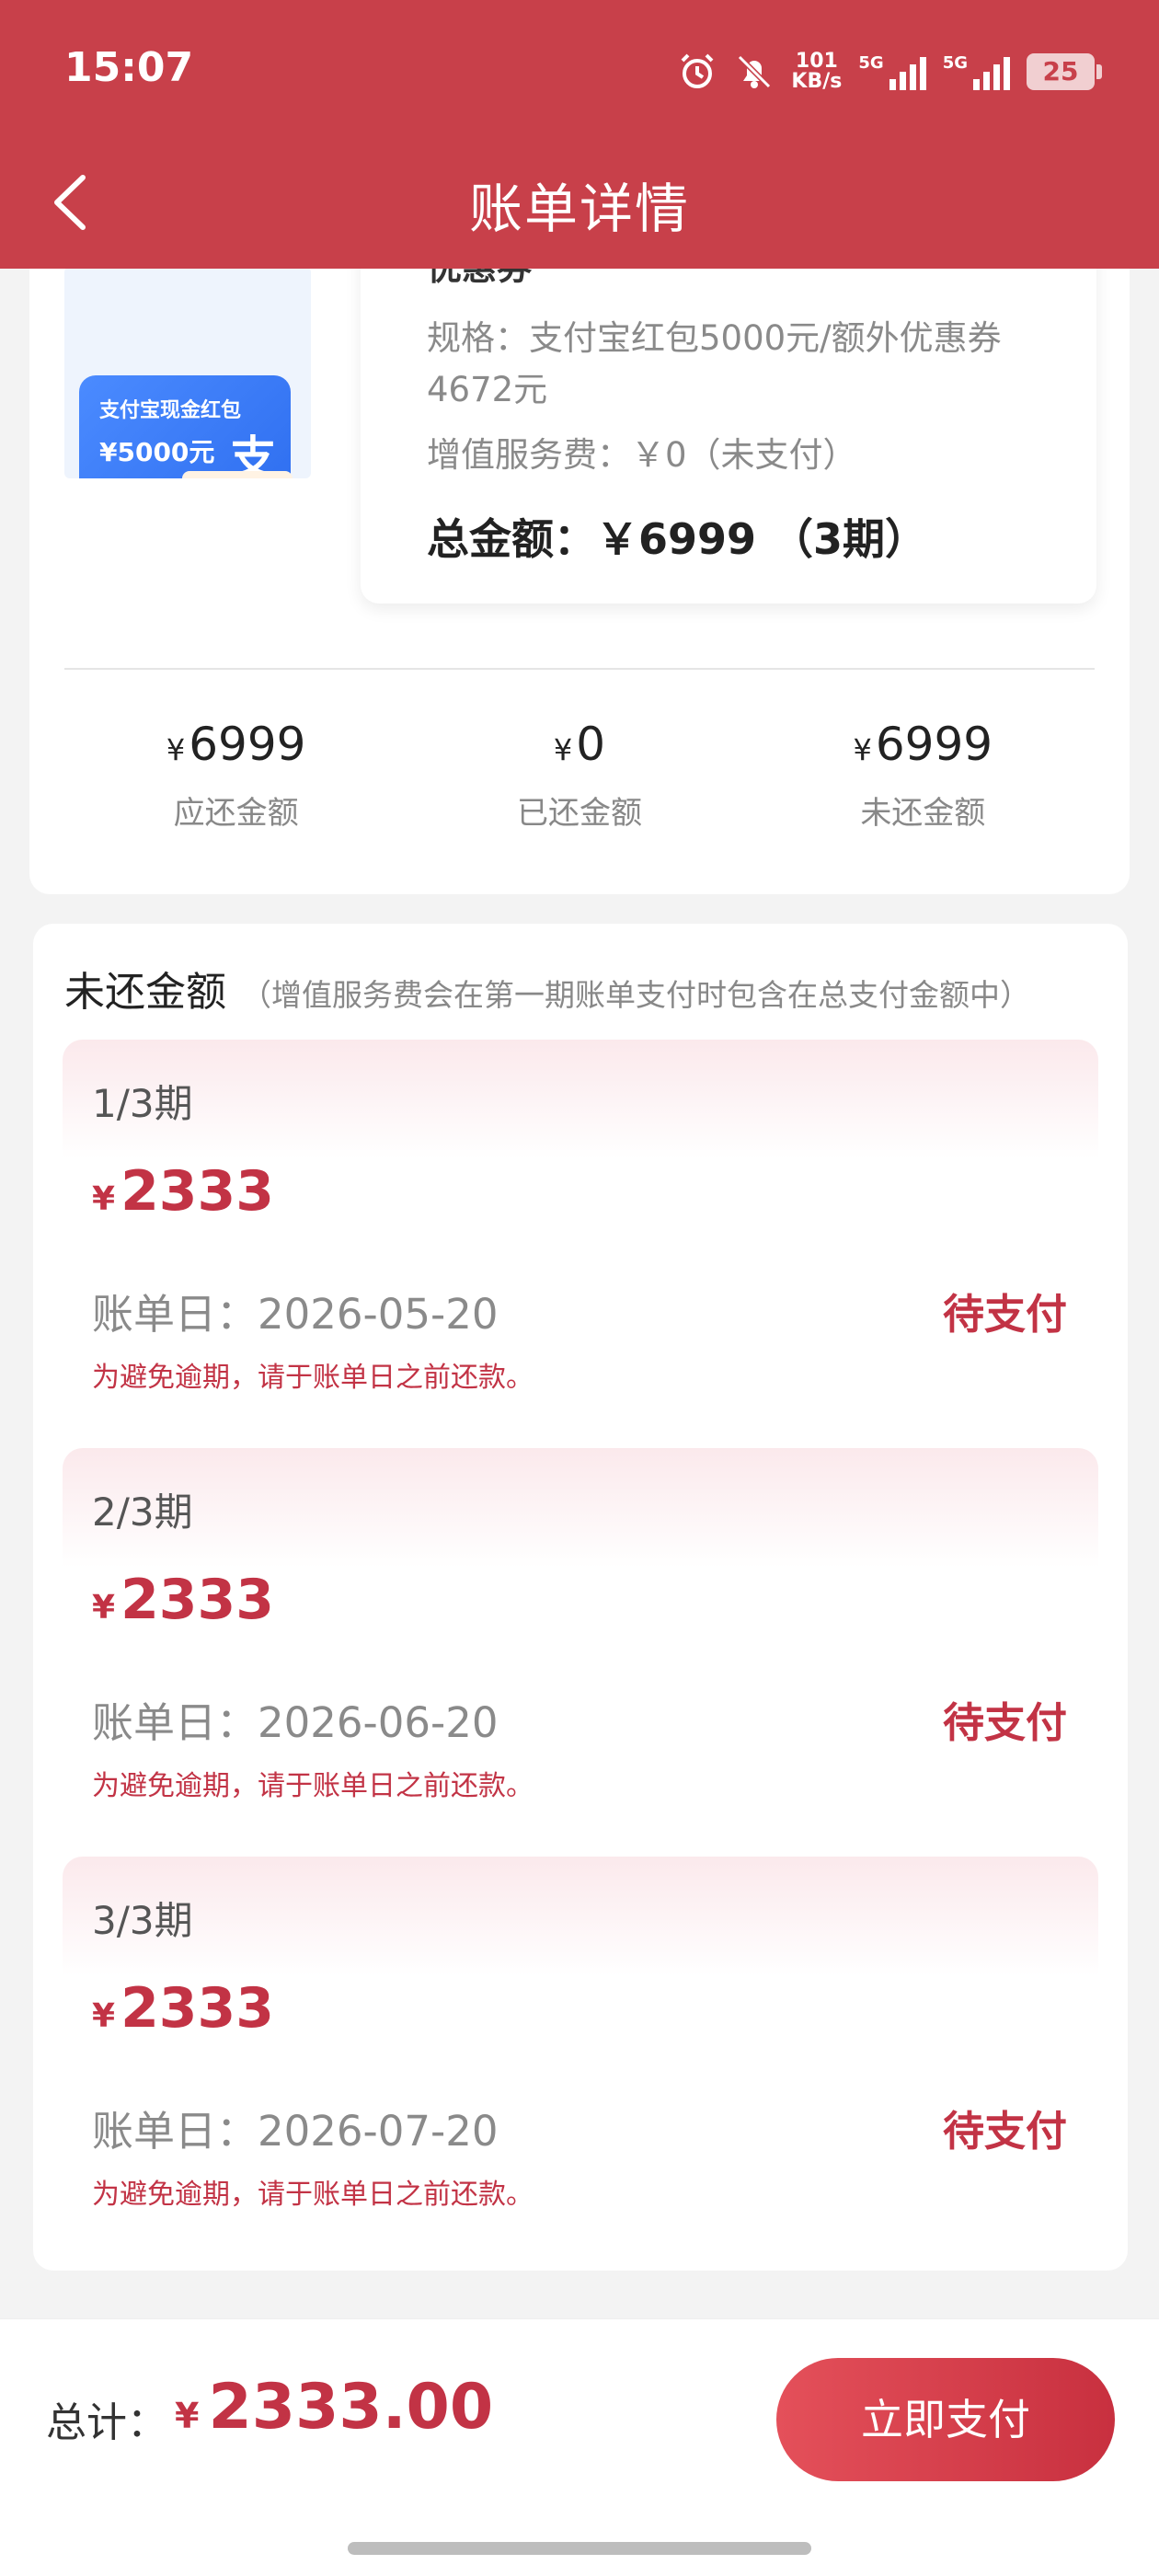 Image resolution: width=1159 pixels, height=2576 pixels. What do you see at coordinates (642, 455) in the screenshot?
I see `service-fee: 增值服务费：￥0（未支付）` at bounding box center [642, 455].